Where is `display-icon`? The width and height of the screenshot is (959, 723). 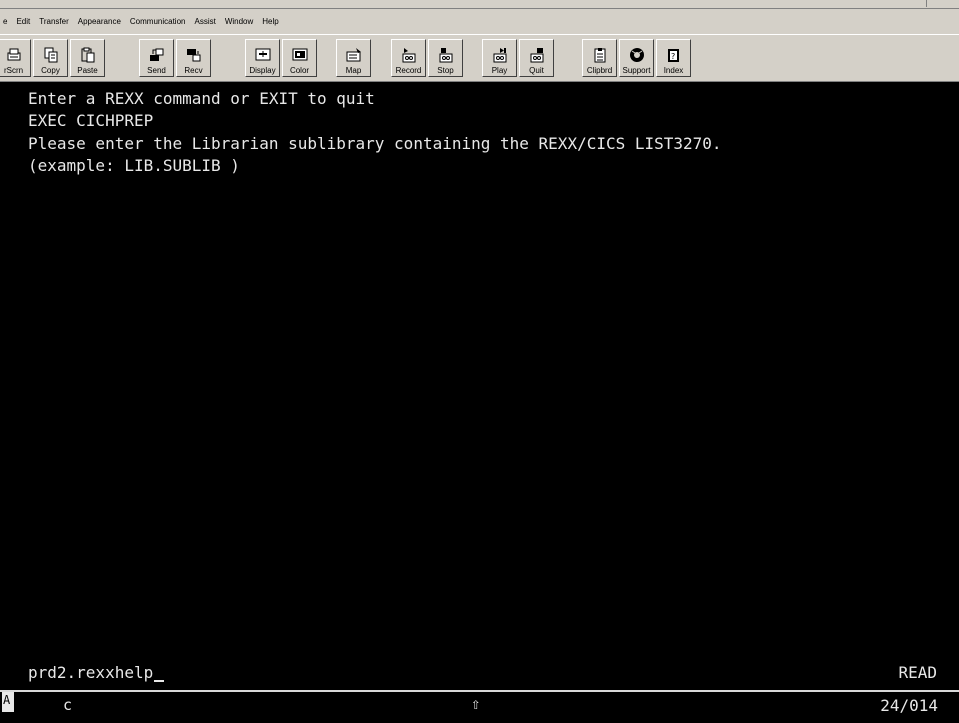 display-icon is located at coordinates (263, 55).